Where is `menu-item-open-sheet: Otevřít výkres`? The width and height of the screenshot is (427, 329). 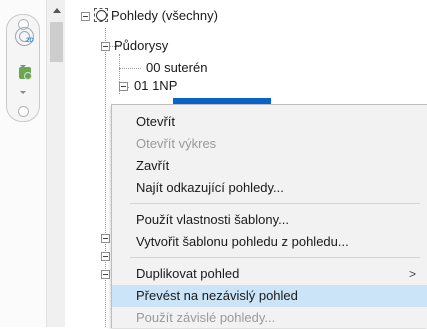
menu-item-open-sheet: Otevřít výkres is located at coordinates (269, 144).